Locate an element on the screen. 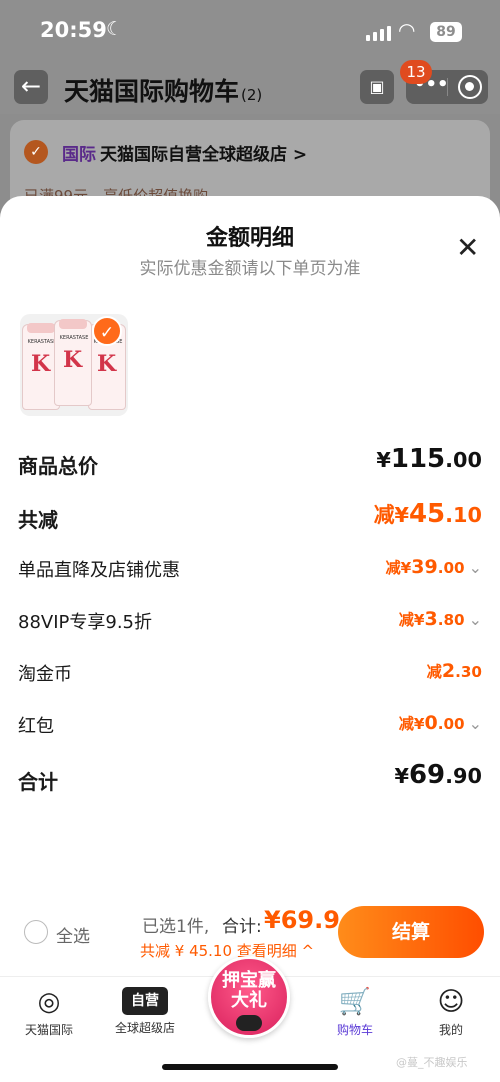  amount-dec: .30 is located at coordinates (468, 672).